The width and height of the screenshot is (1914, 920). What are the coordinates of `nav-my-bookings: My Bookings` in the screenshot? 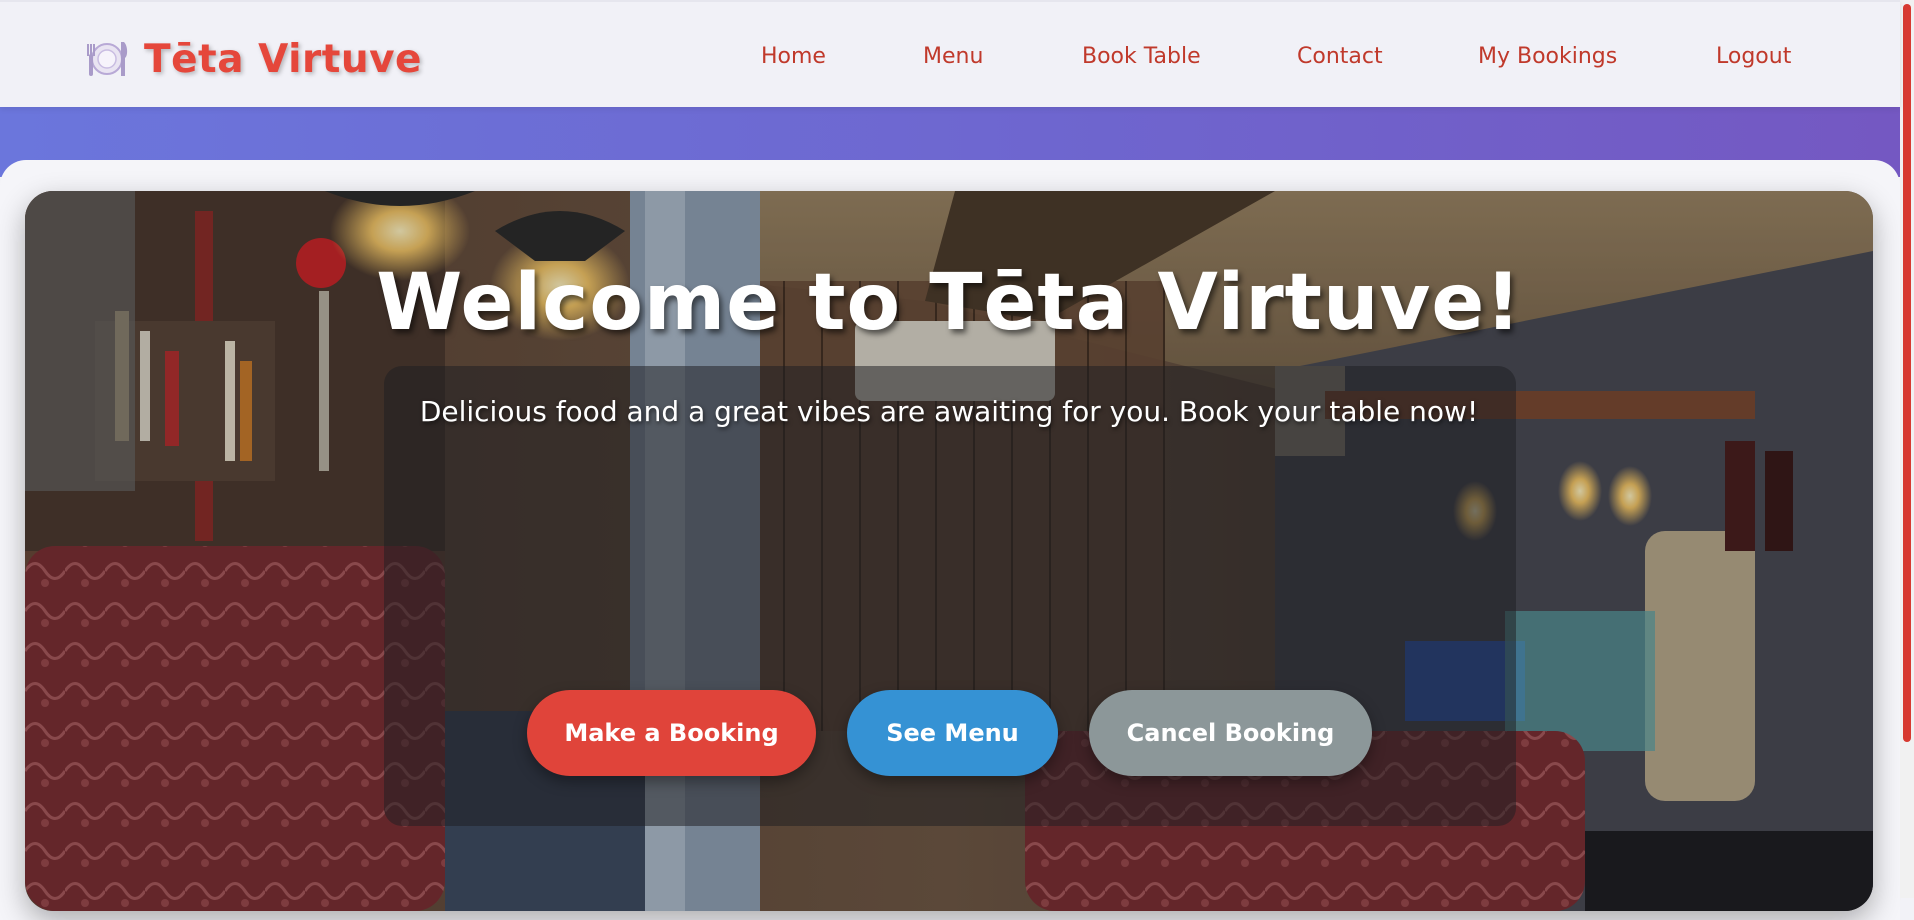 It's located at (1547, 56).